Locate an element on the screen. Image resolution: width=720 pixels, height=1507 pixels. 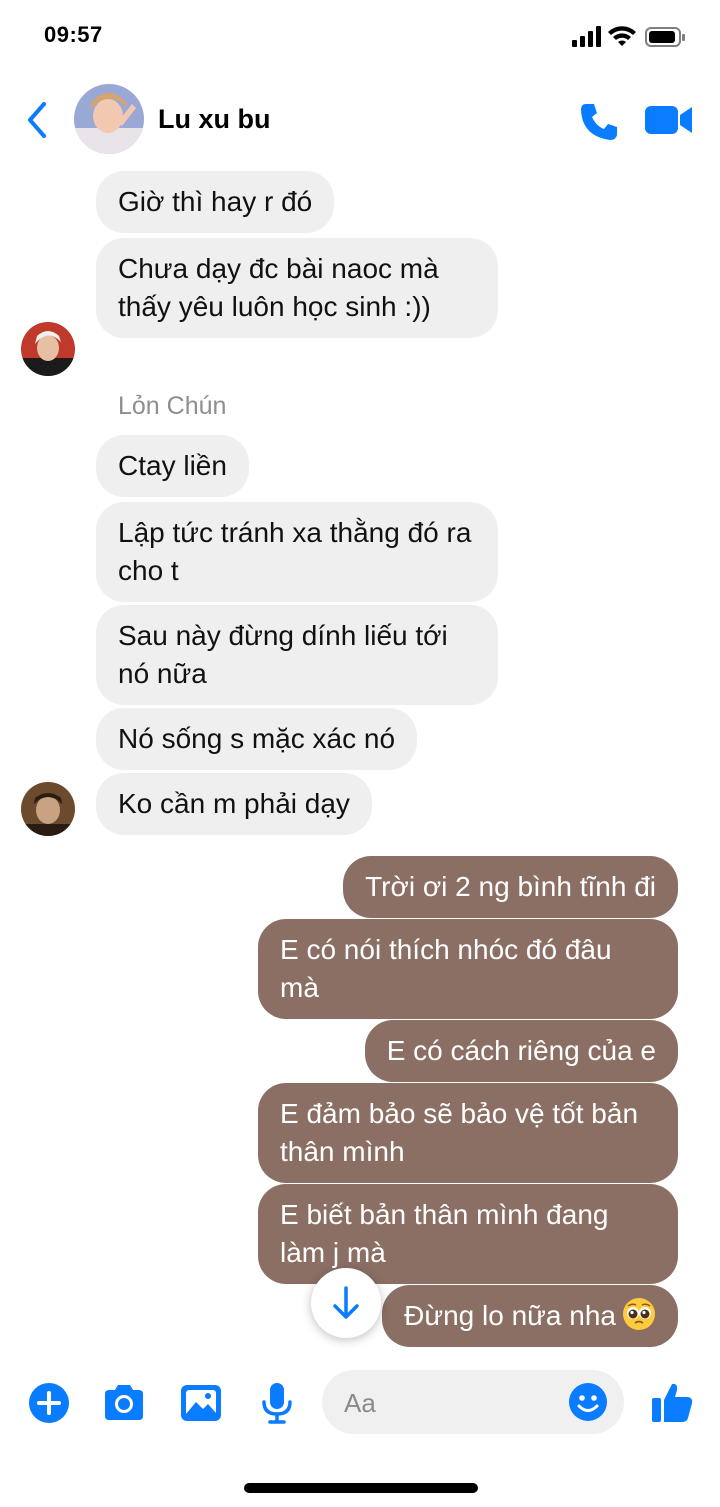
smile-icon is located at coordinates (588, 1402).